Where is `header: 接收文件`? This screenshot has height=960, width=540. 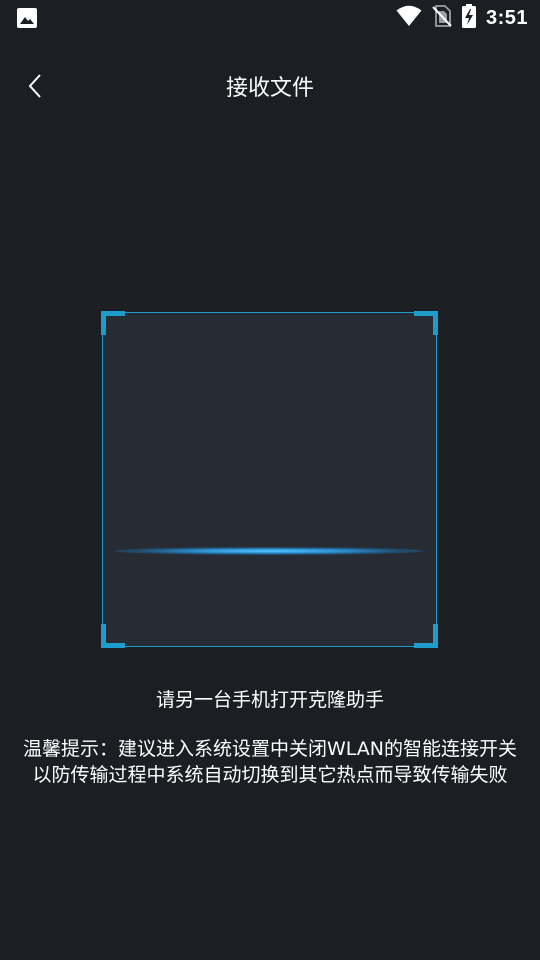
header: 接收文件 is located at coordinates (270, 86).